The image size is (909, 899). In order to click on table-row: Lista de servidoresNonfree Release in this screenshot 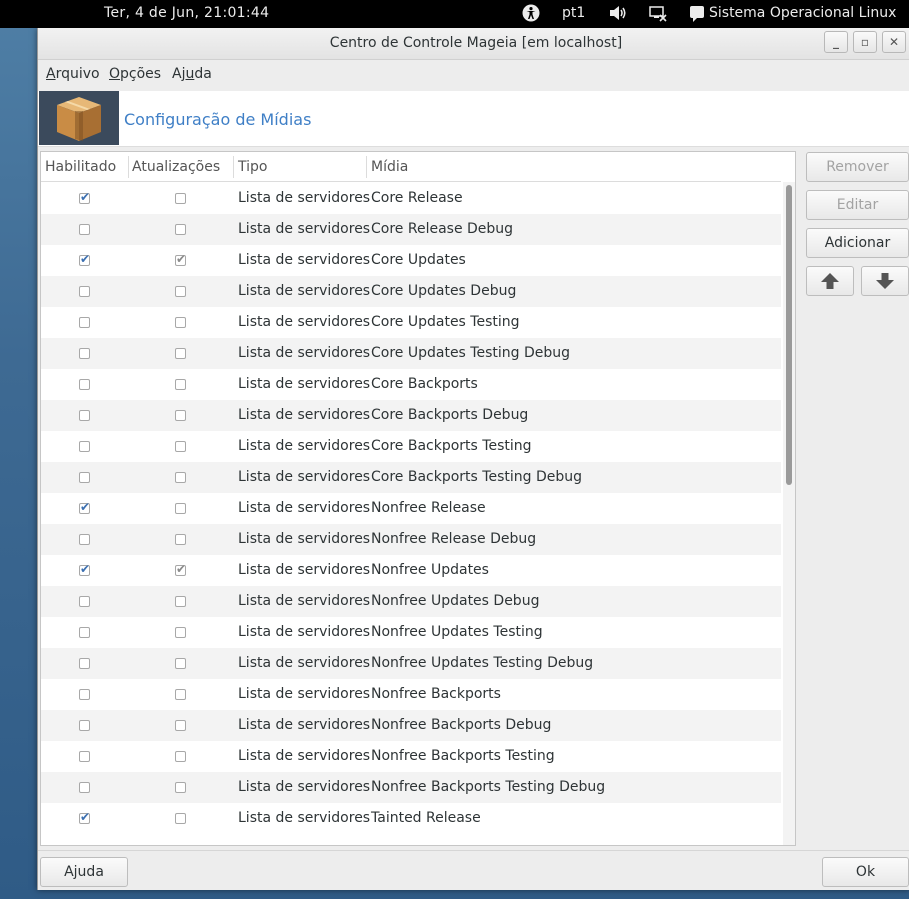, I will do `click(411, 508)`.